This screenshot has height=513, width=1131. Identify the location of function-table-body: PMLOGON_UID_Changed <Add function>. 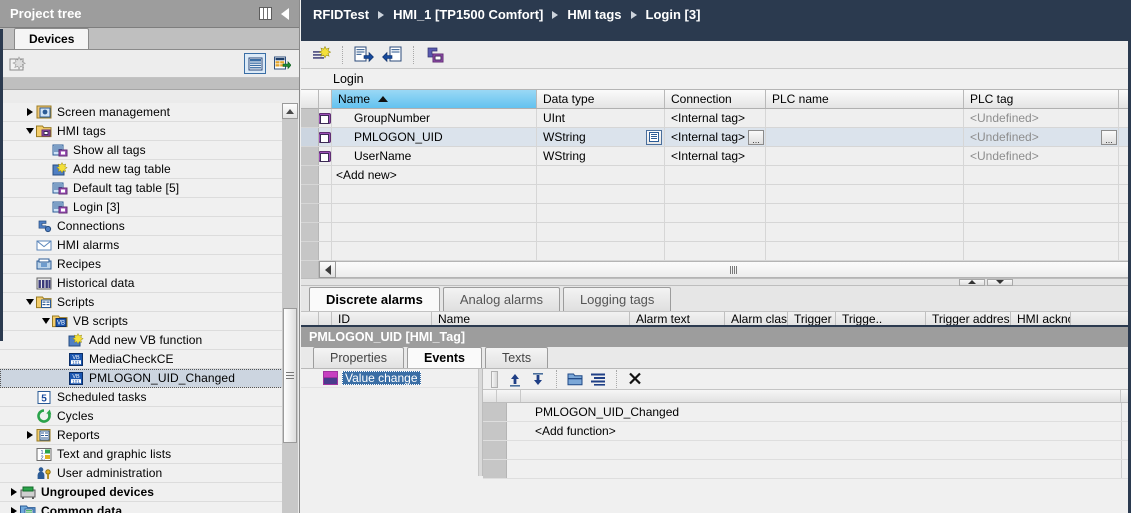
(807, 441).